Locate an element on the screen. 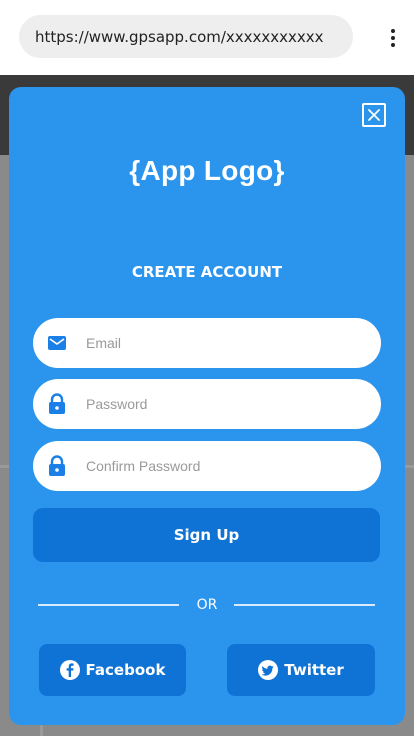  email-placeholder: Email is located at coordinates (104, 343).